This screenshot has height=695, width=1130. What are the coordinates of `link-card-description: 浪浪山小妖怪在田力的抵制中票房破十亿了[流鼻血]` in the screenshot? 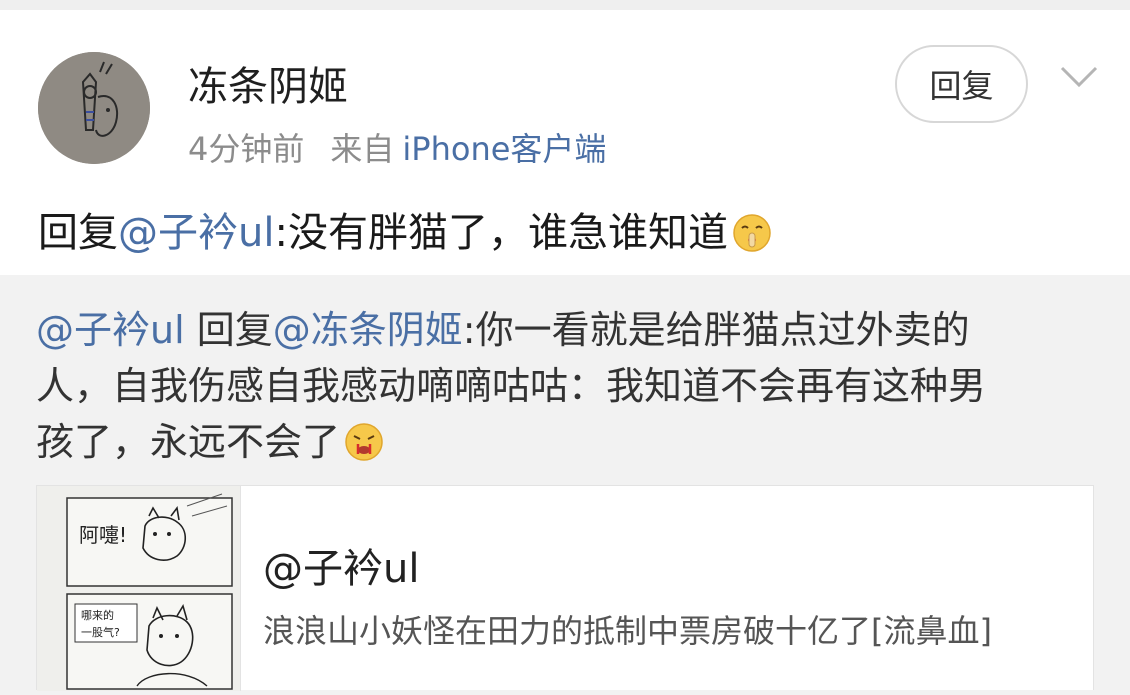 It's located at (627, 631).